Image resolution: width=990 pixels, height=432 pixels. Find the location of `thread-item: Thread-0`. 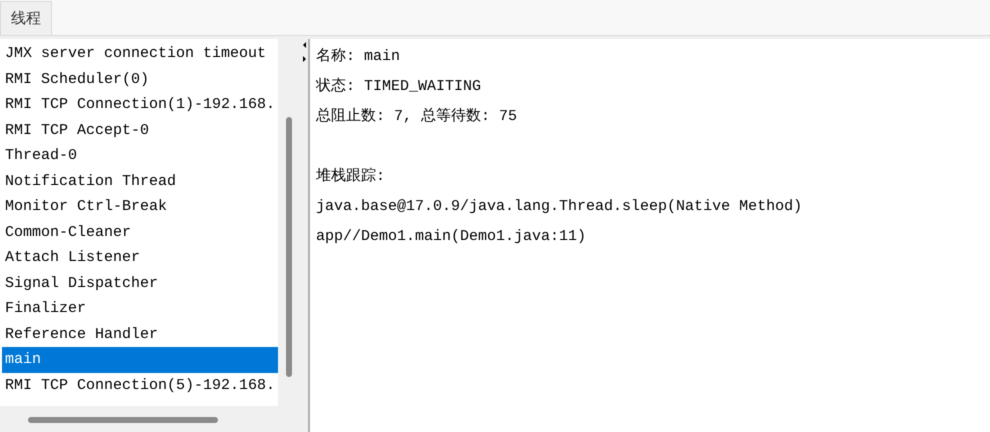

thread-item: Thread-0 is located at coordinates (140, 155).